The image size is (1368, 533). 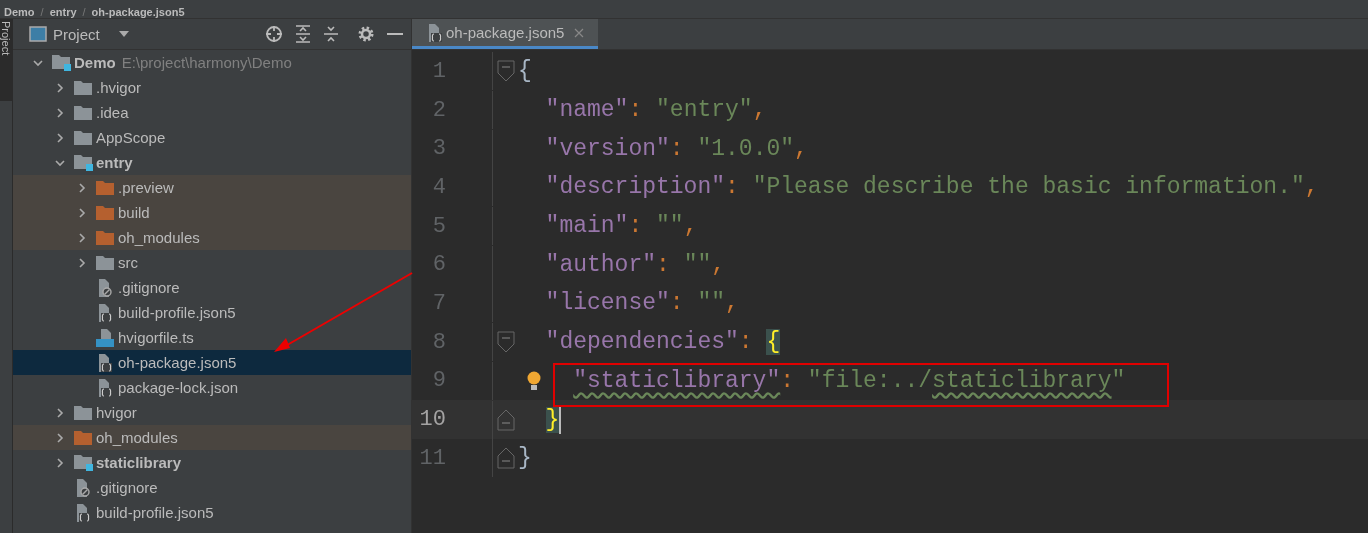 What do you see at coordinates (177, 312) in the screenshot?
I see `tree-item-label: build-profile.json5` at bounding box center [177, 312].